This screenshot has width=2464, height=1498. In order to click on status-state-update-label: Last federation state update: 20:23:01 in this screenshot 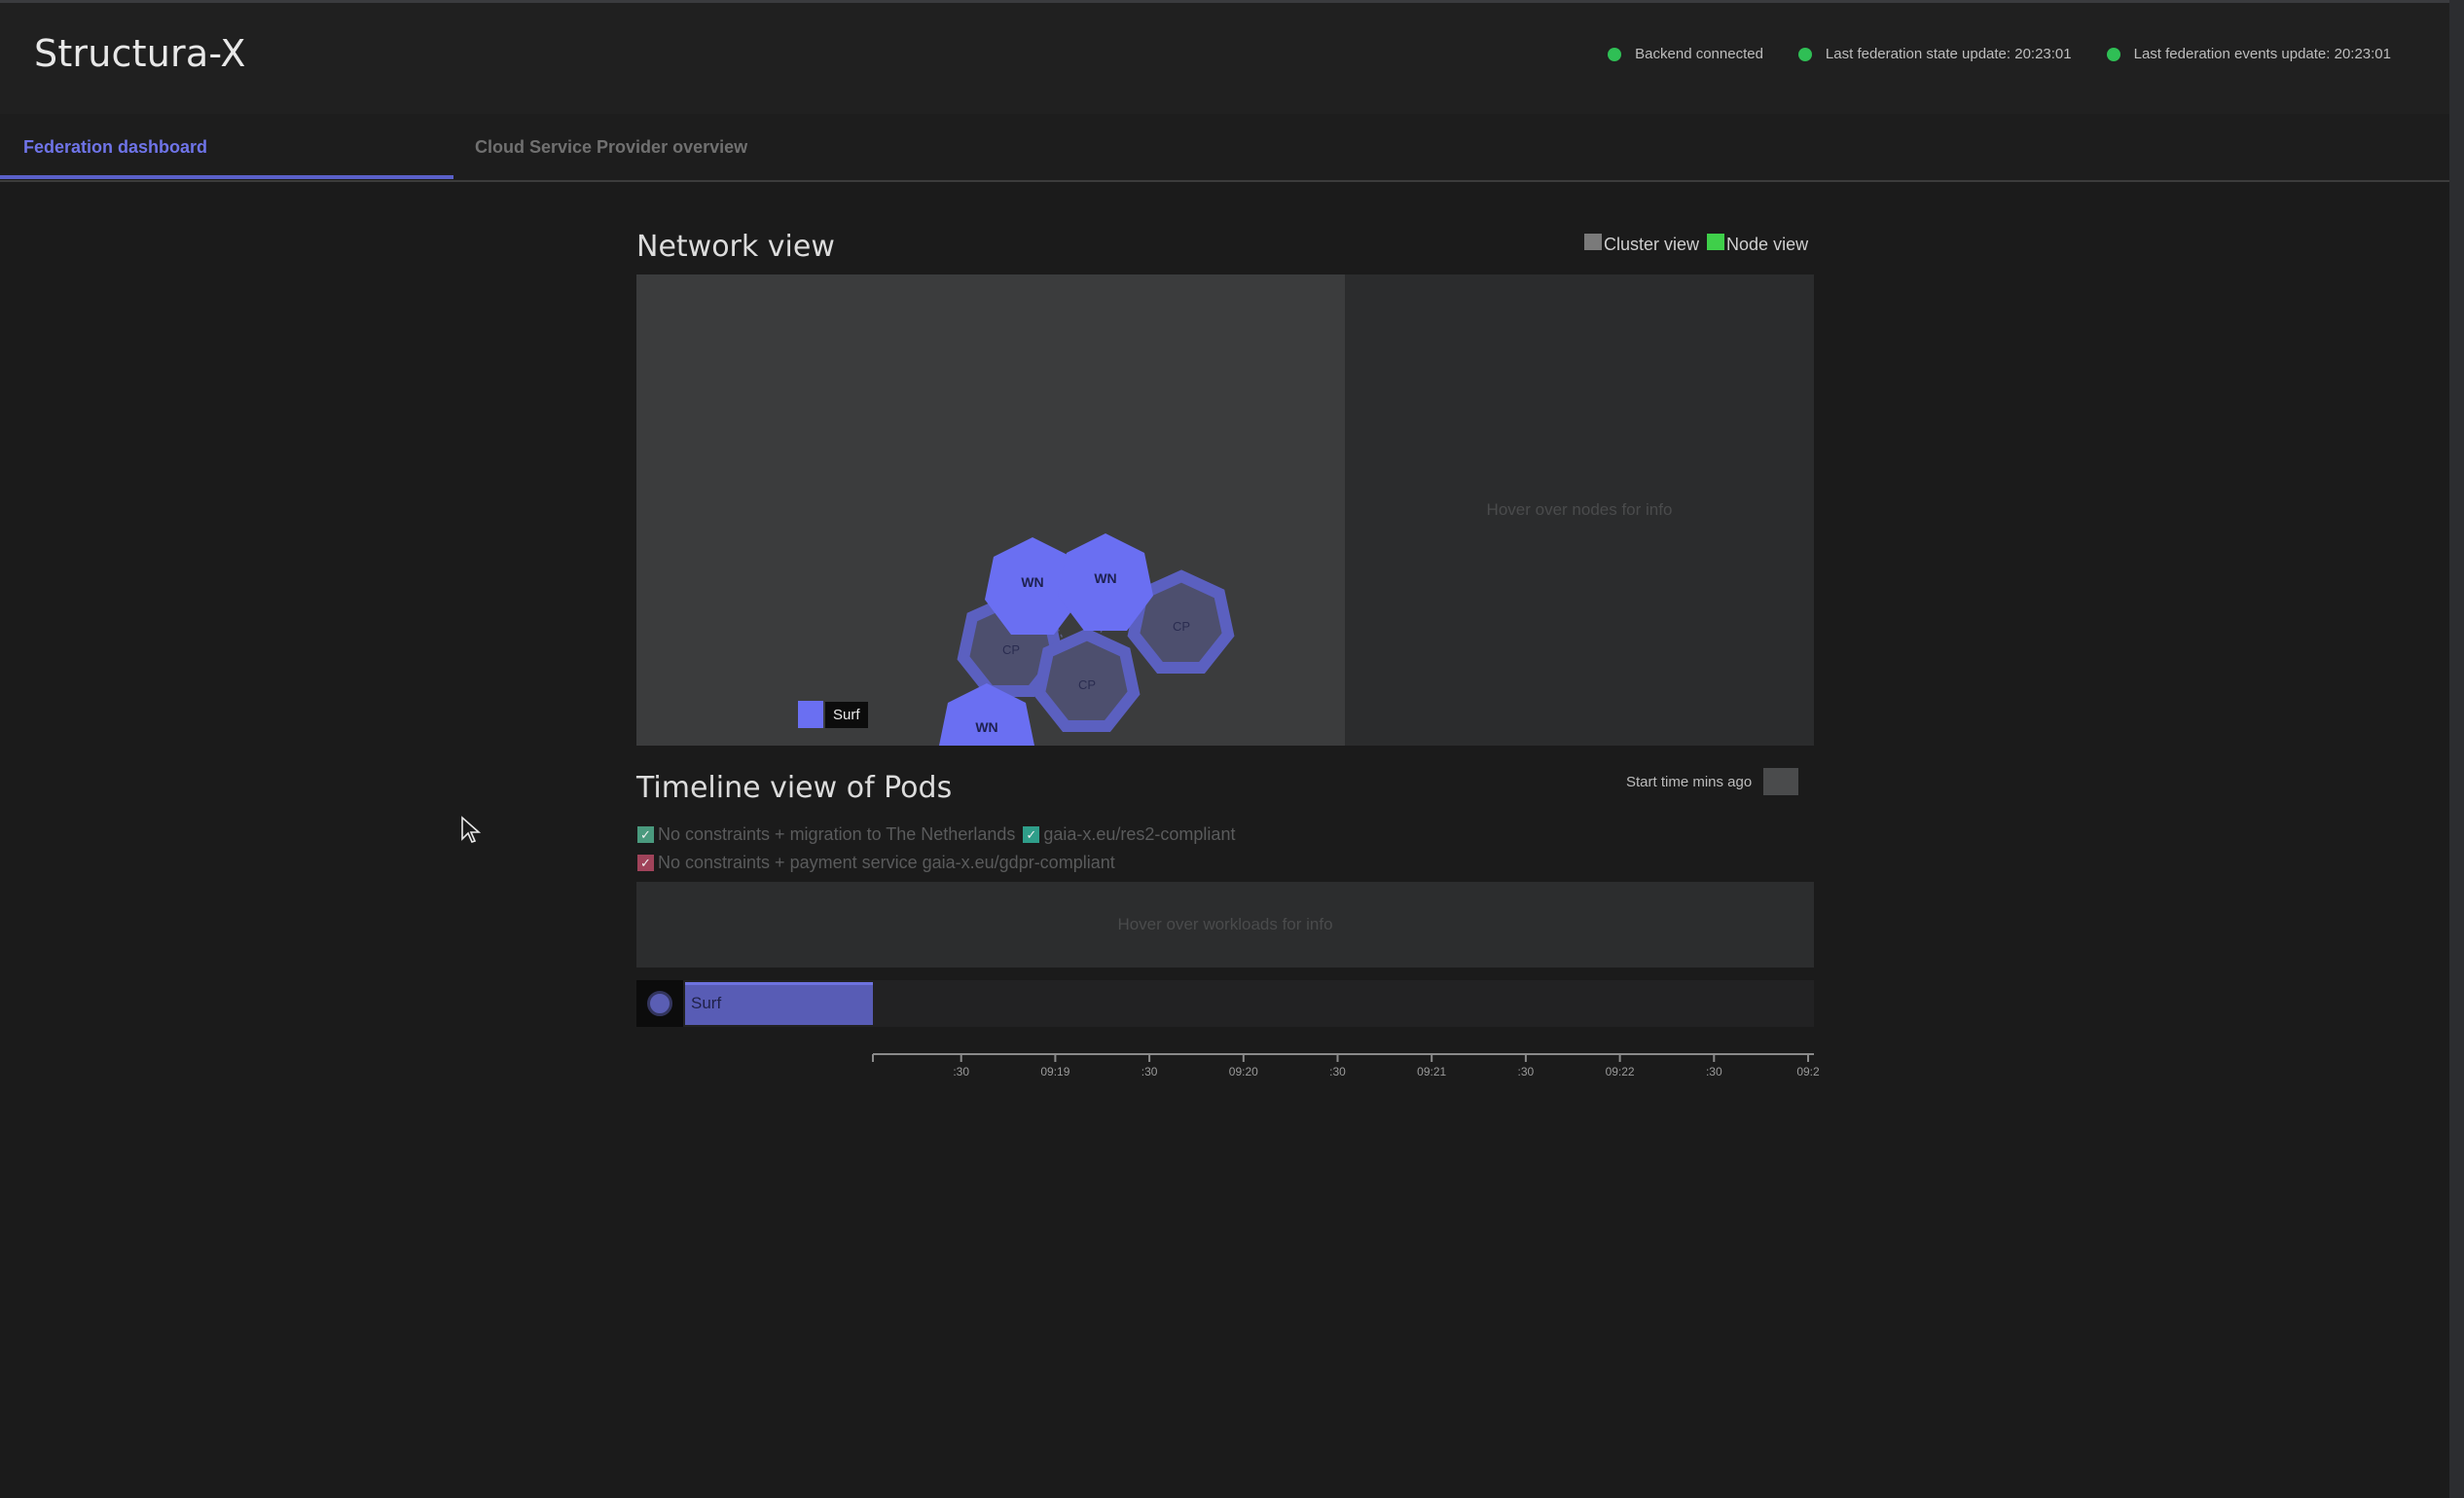, I will do `click(1948, 54)`.